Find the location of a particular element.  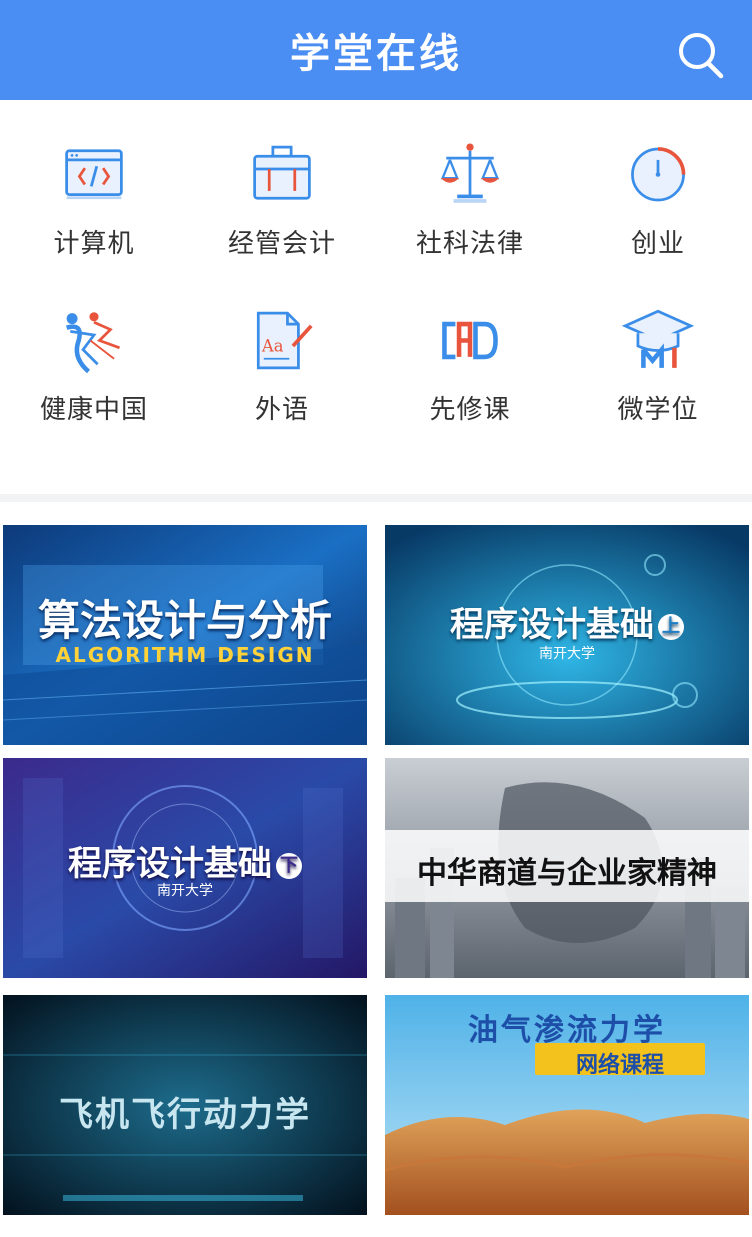

course-subtitle: ALGORITHM DESIGN is located at coordinates (185, 655).